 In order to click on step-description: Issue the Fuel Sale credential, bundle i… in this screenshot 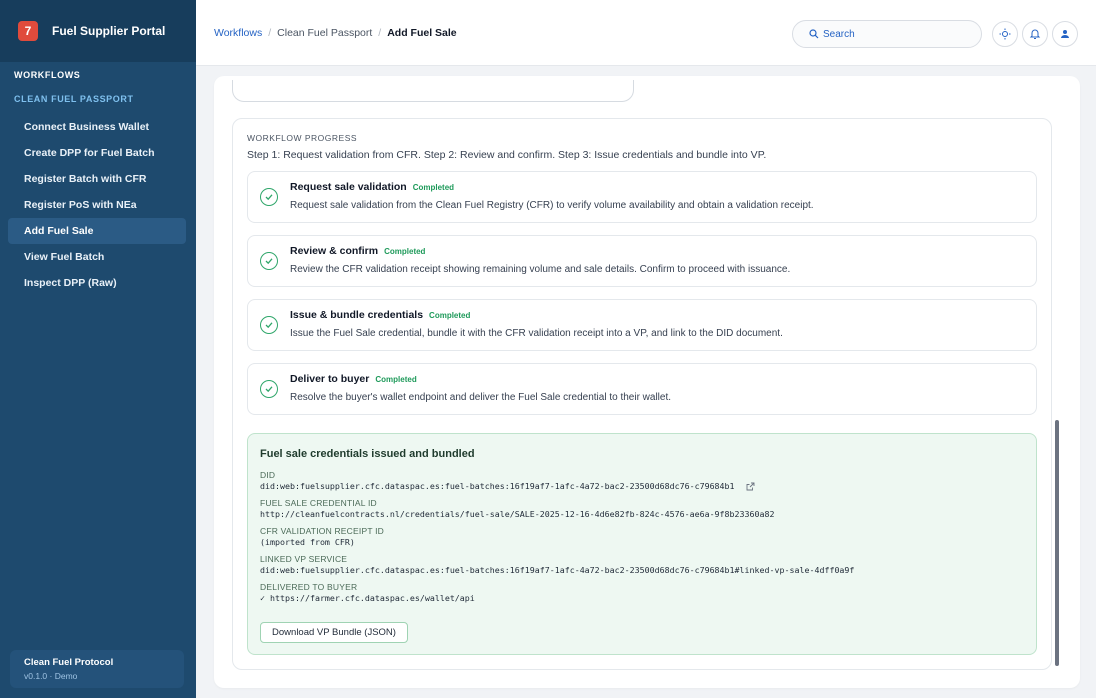, I will do `click(536, 333)`.